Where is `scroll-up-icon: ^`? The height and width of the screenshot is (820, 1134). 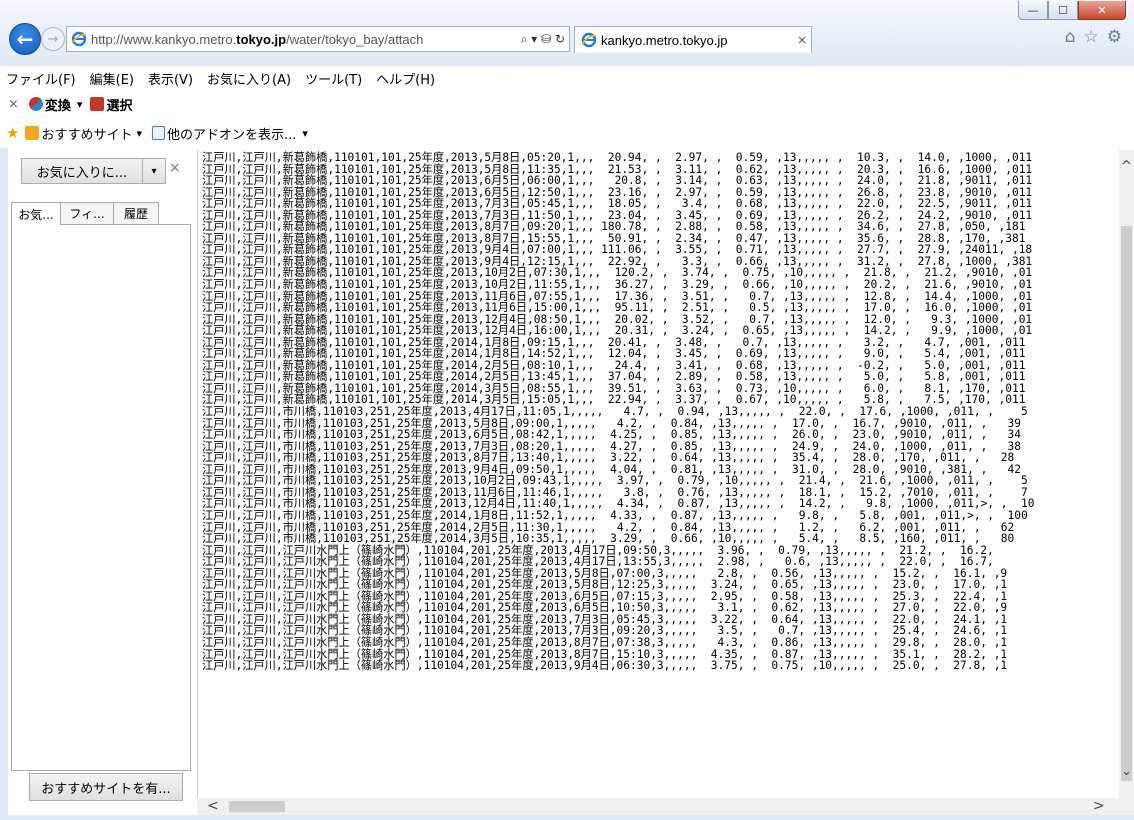 scroll-up-icon: ^ is located at coordinates (1126, 167).